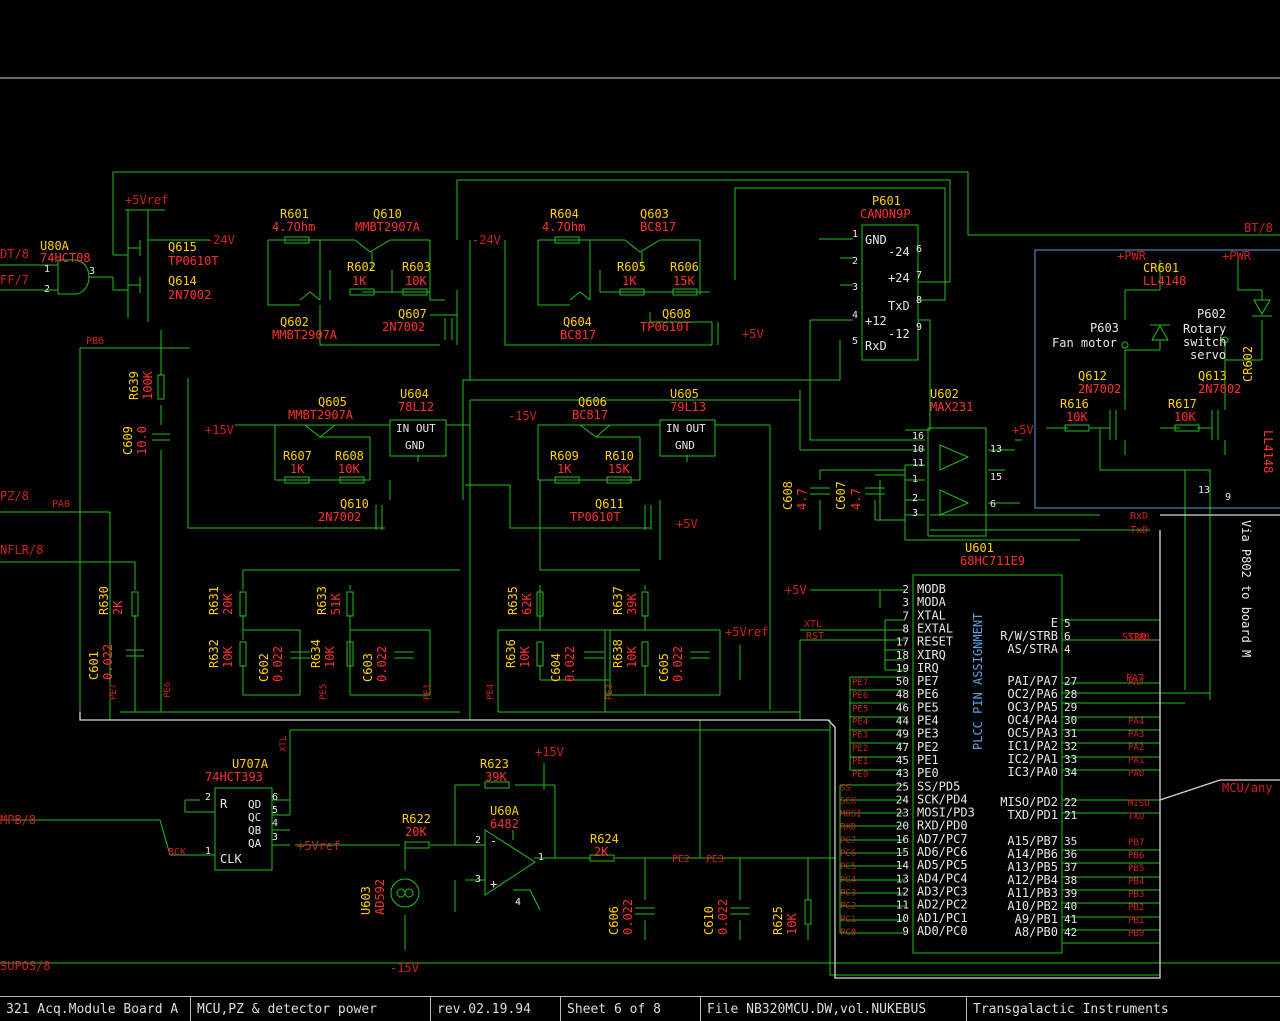  Describe the element at coordinates (527, 604) in the screenshot. I see `r635-value: 62K` at that location.